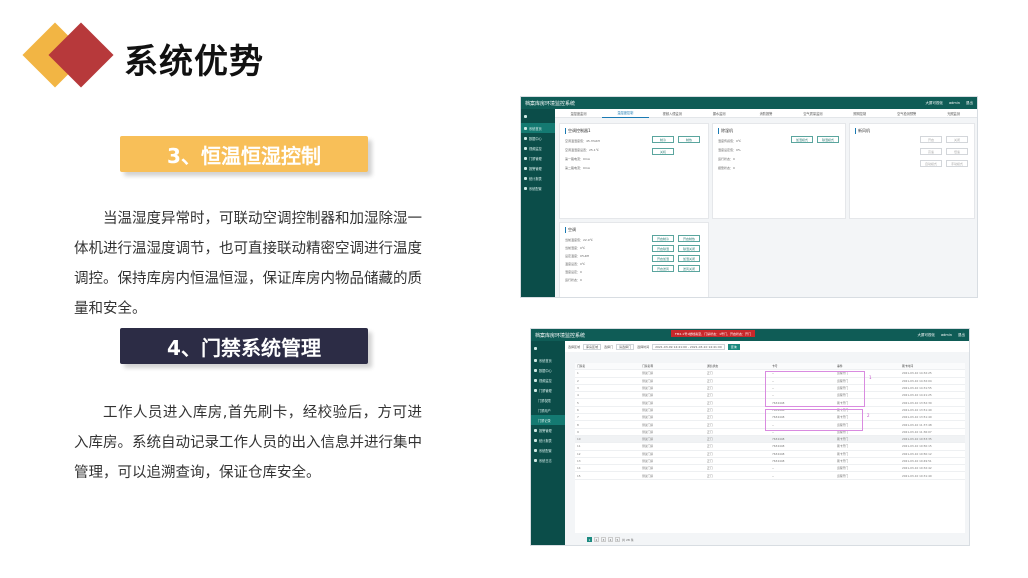  Describe the element at coordinates (538, 178) in the screenshot. I see `sidebar-item-stats: 统计报表` at that location.